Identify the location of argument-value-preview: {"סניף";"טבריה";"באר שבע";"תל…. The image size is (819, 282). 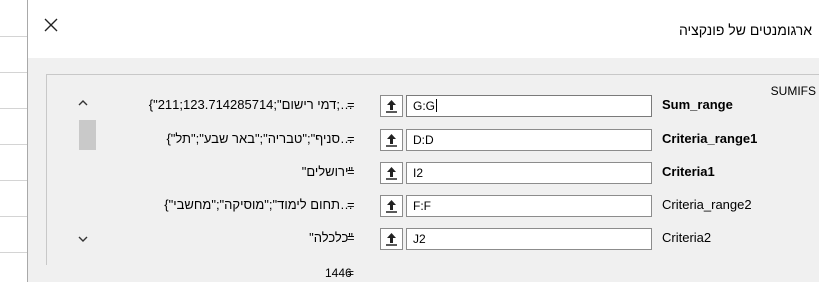
(259, 138).